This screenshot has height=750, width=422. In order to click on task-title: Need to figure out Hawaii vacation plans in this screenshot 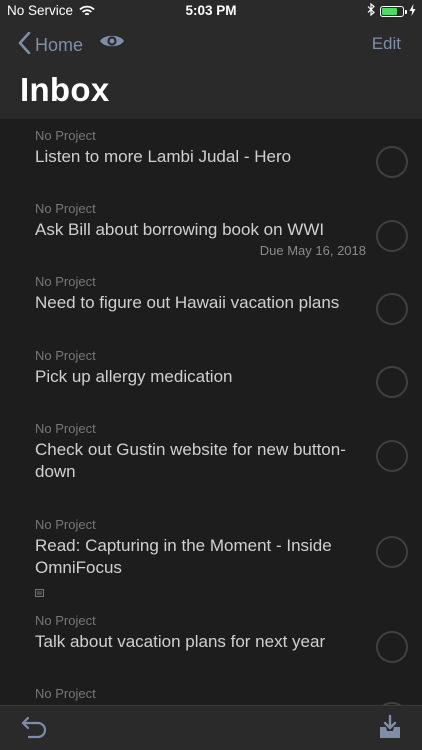, I will do `click(187, 302)`.